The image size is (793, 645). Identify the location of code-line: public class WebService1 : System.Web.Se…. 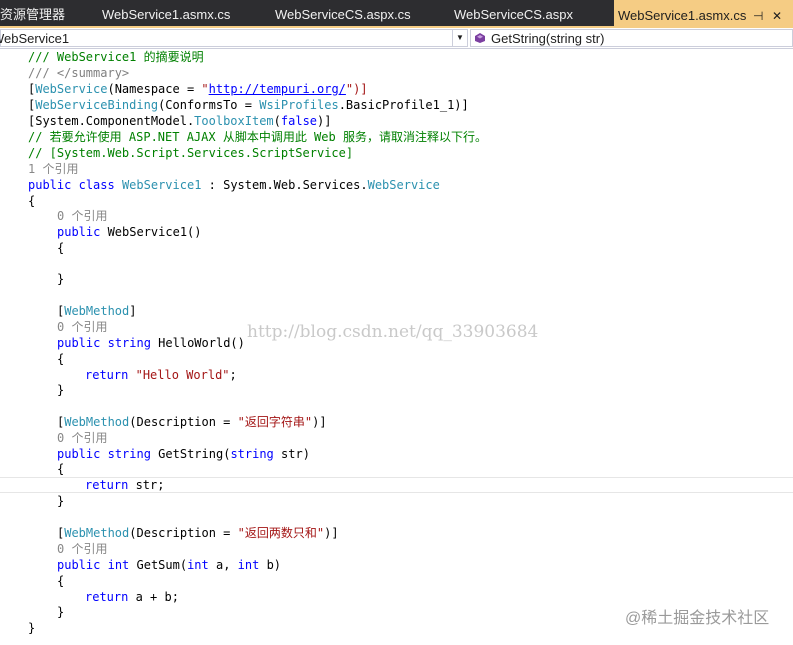
(234, 185).